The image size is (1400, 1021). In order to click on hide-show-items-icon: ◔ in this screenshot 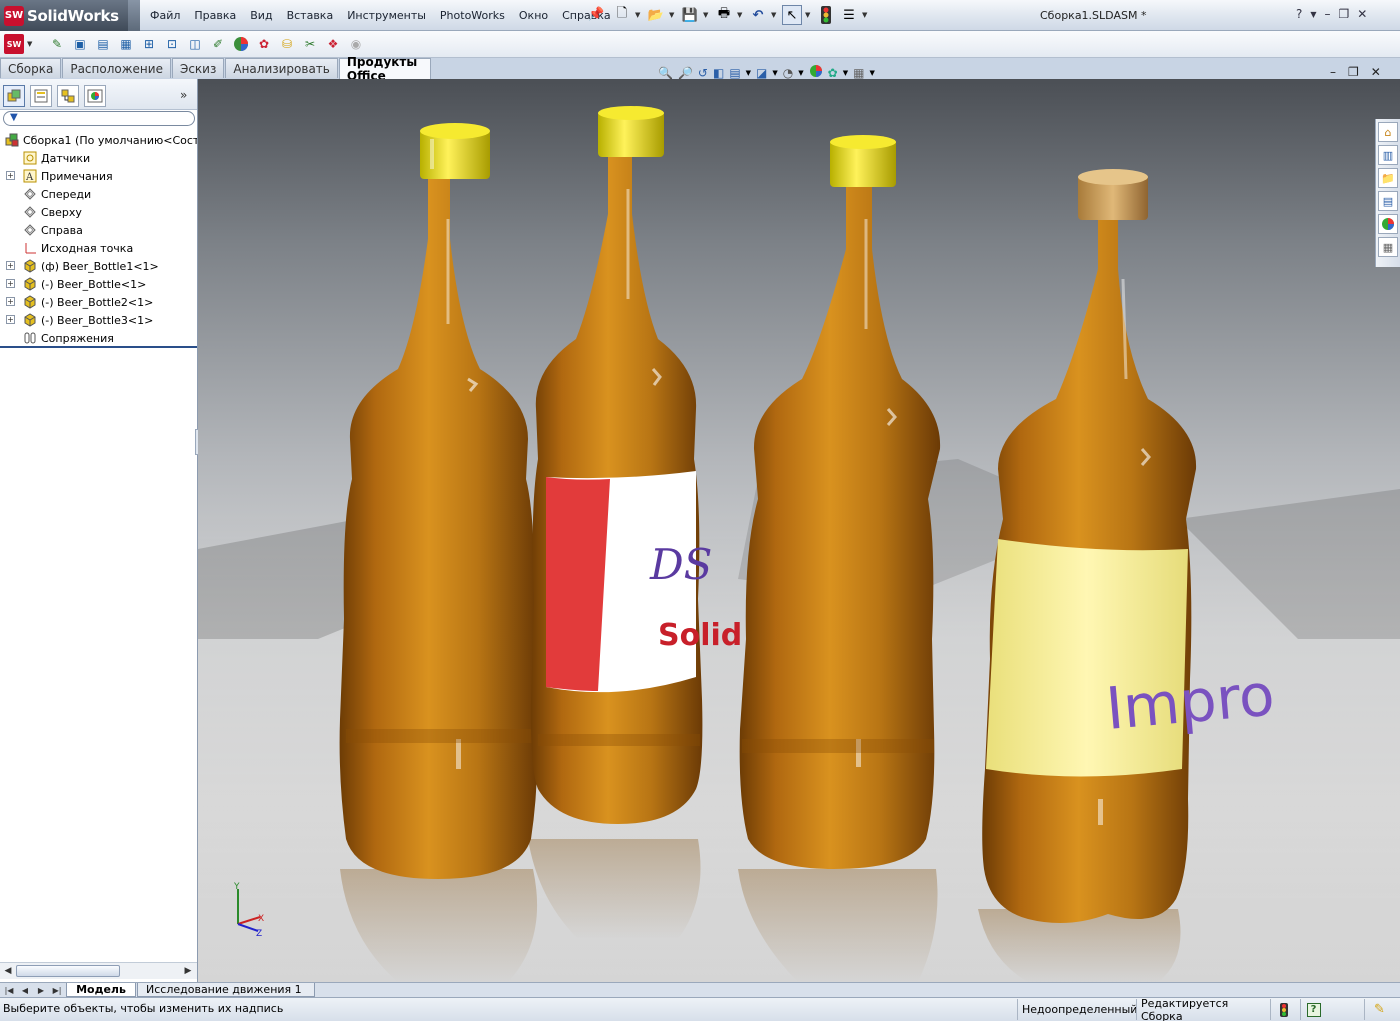, I will do `click(788, 73)`.